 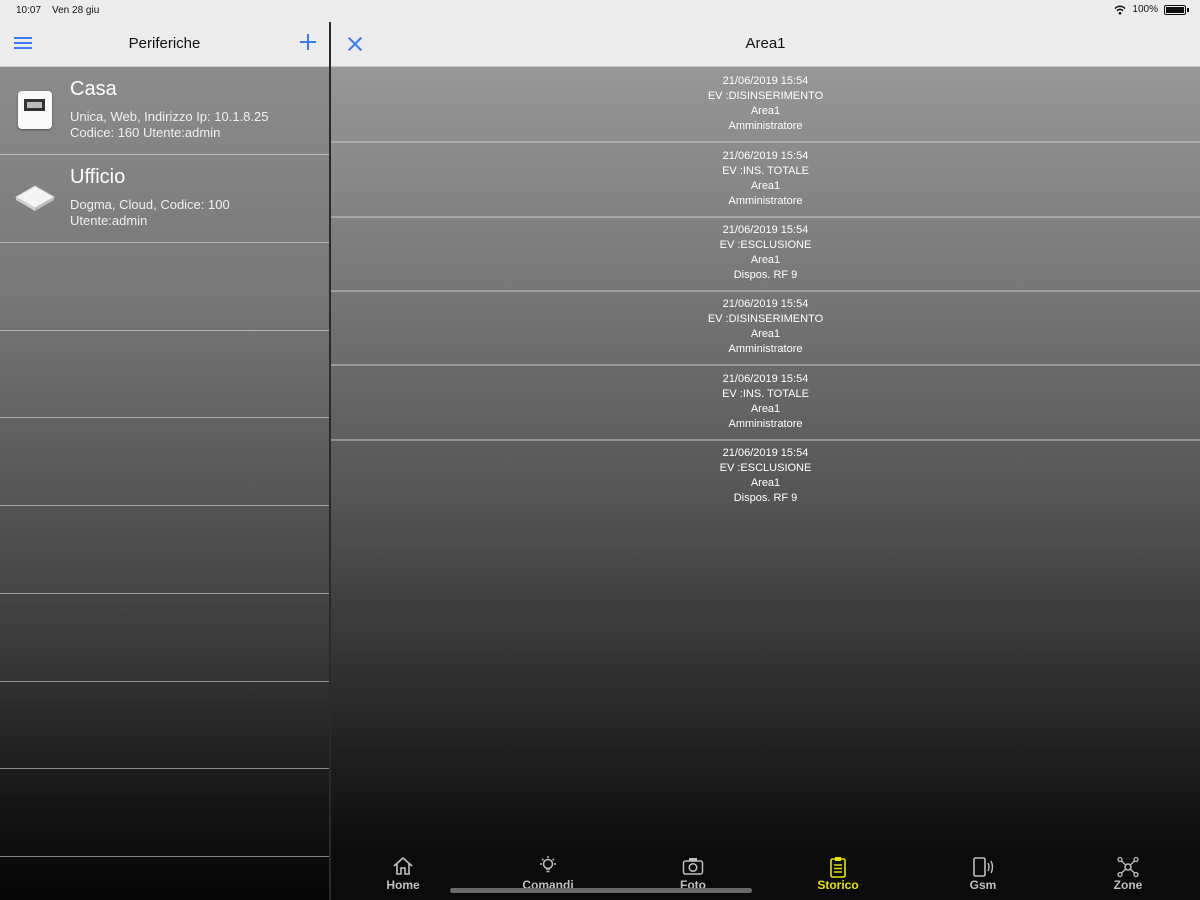 What do you see at coordinates (98, 177) in the screenshot?
I see `device-name: Ufficio` at bounding box center [98, 177].